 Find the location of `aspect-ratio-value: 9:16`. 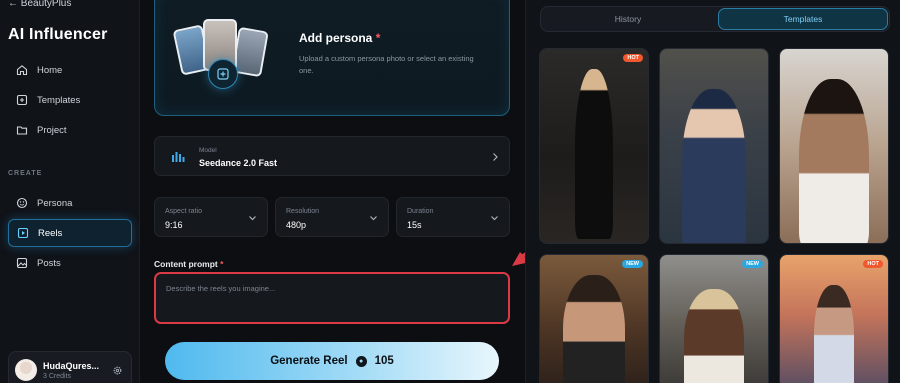

aspect-ratio-value: 9:16 is located at coordinates (174, 225).